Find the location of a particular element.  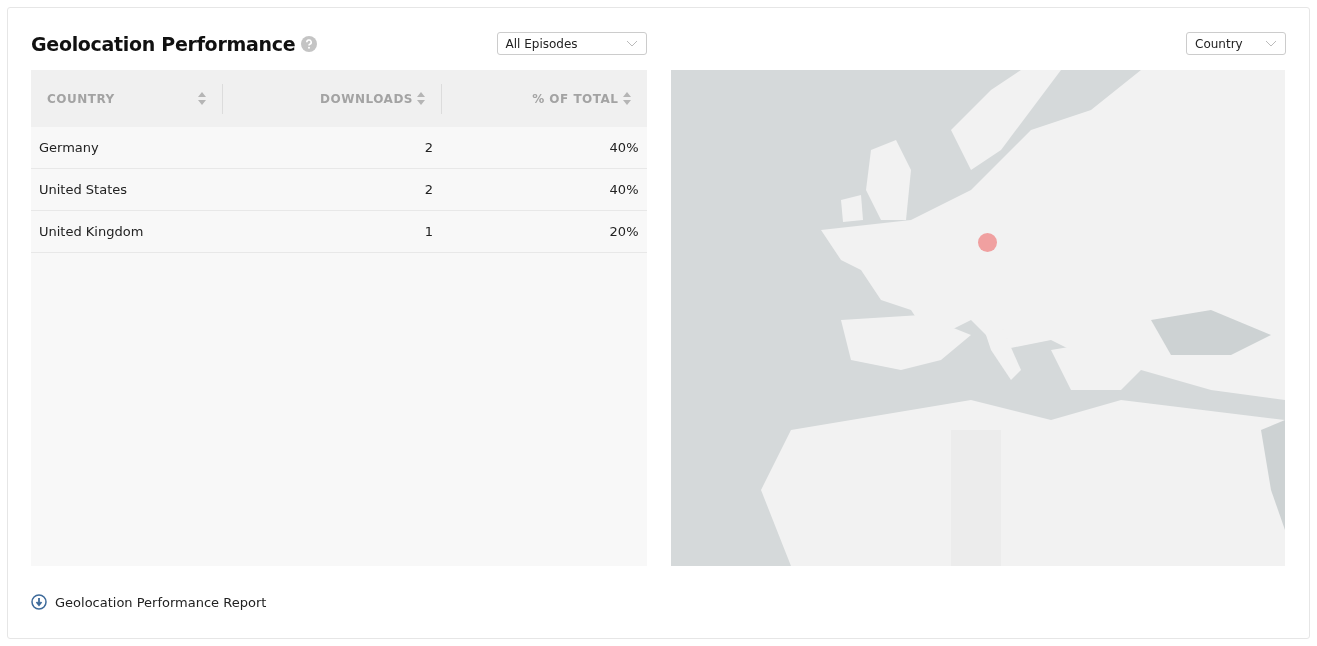

table-cell-text: 20% is located at coordinates (624, 231).